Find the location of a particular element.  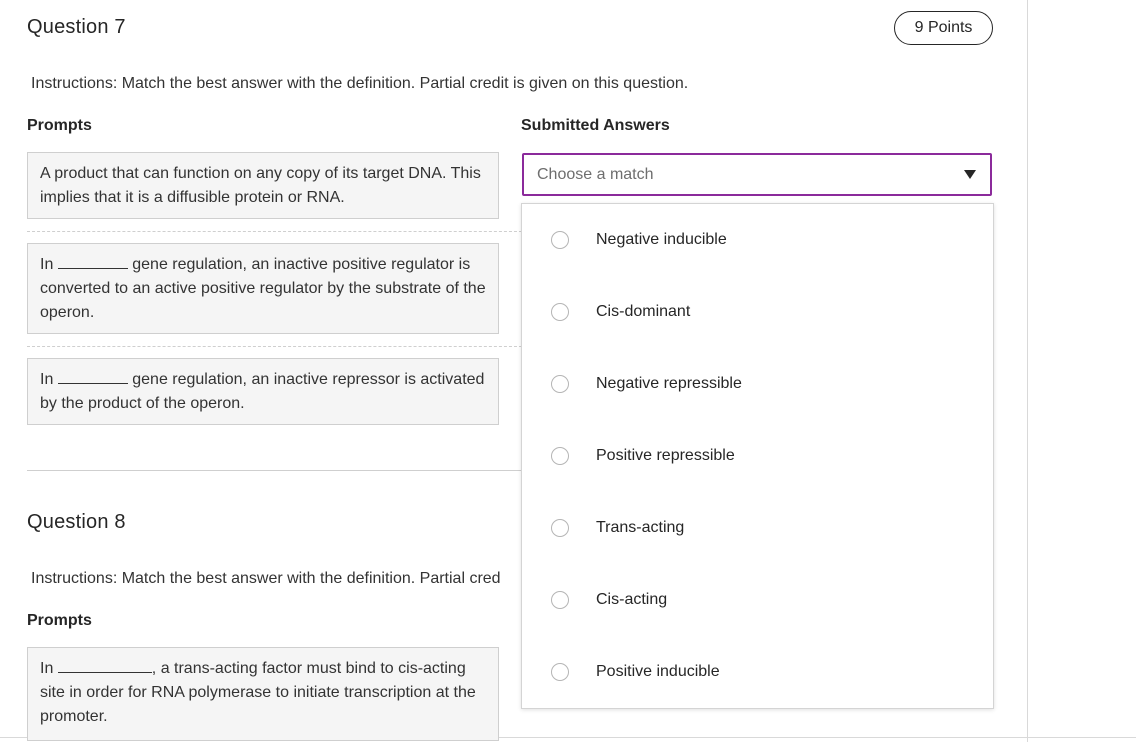

question-8-title: Question 8 is located at coordinates (76, 522).